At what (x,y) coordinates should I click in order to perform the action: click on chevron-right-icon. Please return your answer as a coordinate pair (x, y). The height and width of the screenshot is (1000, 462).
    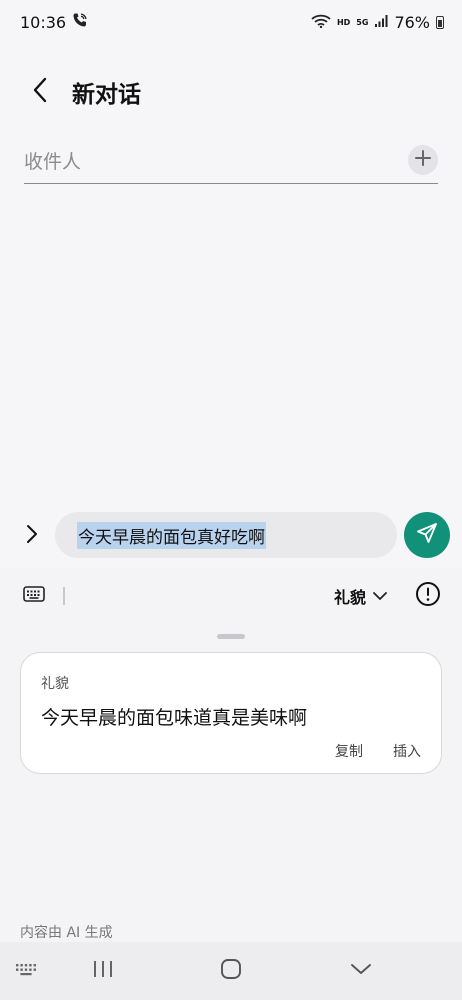
    Looking at the image, I should click on (32, 536).